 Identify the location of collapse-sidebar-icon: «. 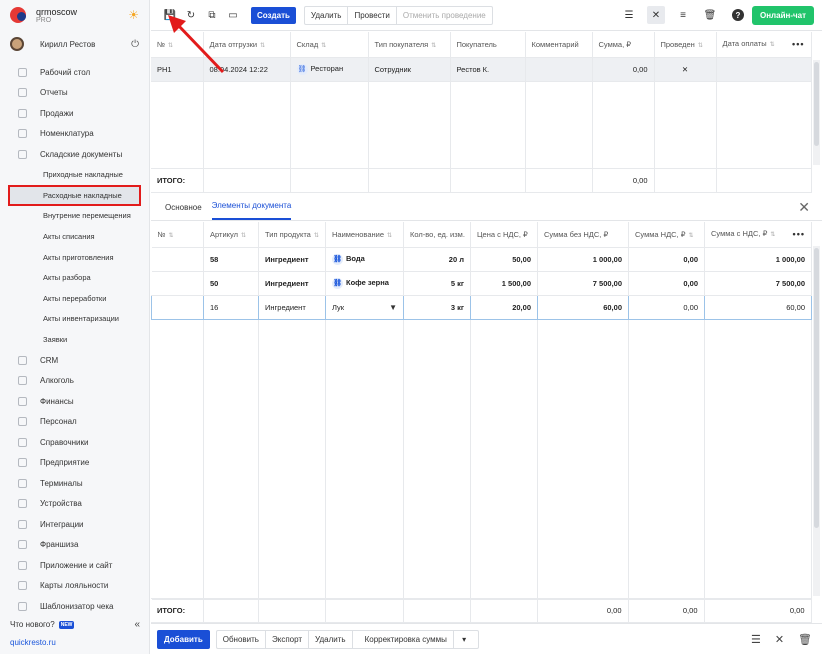
(137, 624).